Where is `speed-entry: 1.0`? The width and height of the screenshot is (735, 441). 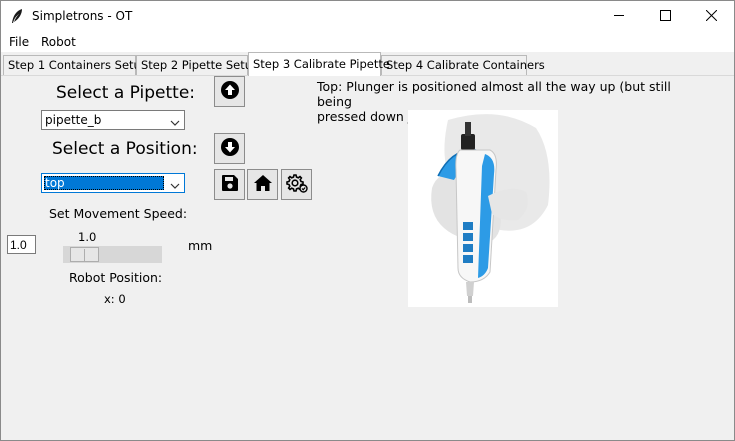 speed-entry: 1.0 is located at coordinates (21, 244).